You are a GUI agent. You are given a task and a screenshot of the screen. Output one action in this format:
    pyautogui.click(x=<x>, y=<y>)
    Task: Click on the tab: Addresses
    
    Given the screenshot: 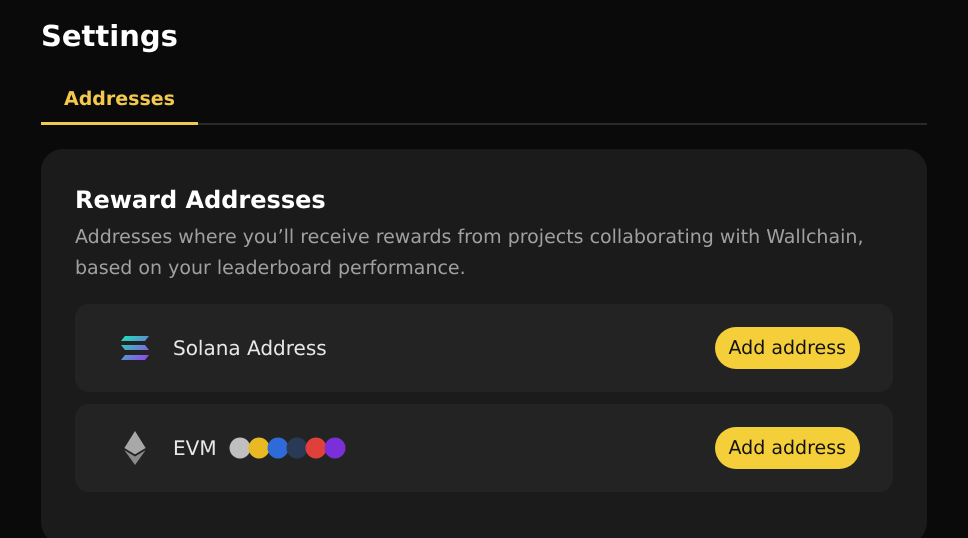 What is the action you would take?
    pyautogui.click(x=119, y=103)
    